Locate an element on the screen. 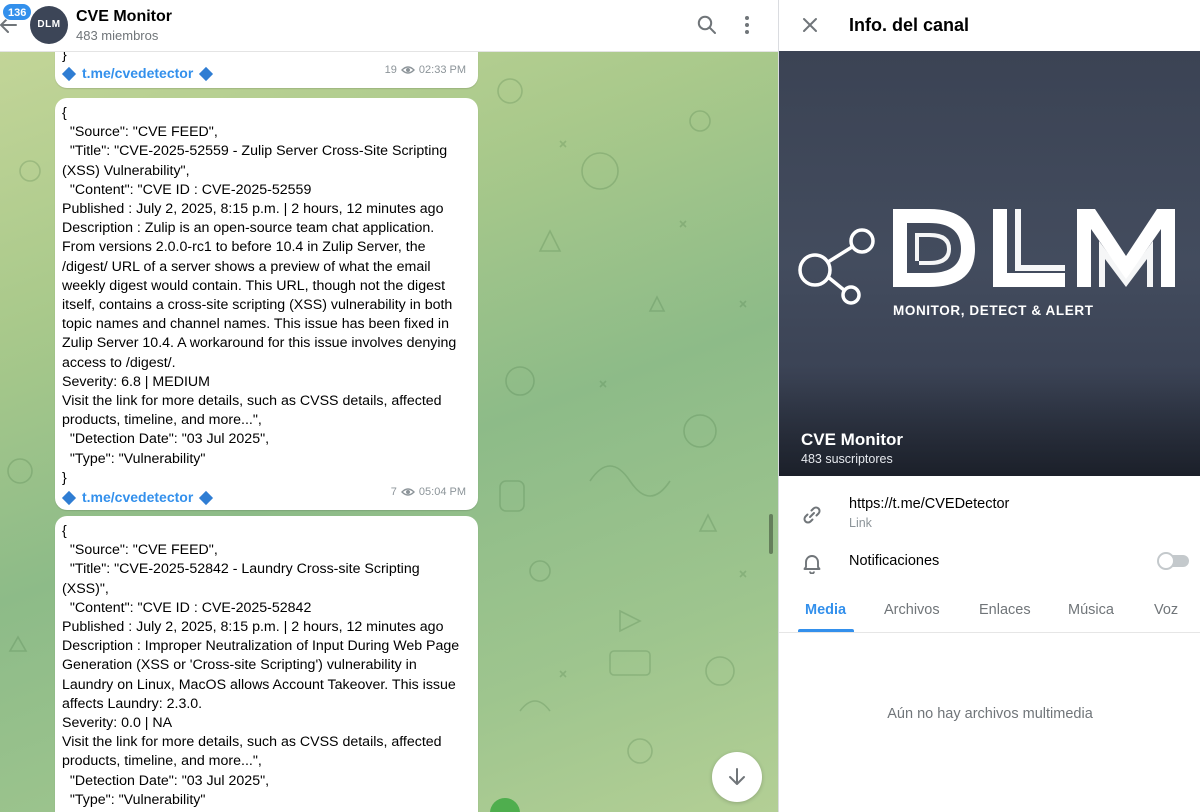  message-meta: 19 02:33 PM is located at coordinates (425, 70).